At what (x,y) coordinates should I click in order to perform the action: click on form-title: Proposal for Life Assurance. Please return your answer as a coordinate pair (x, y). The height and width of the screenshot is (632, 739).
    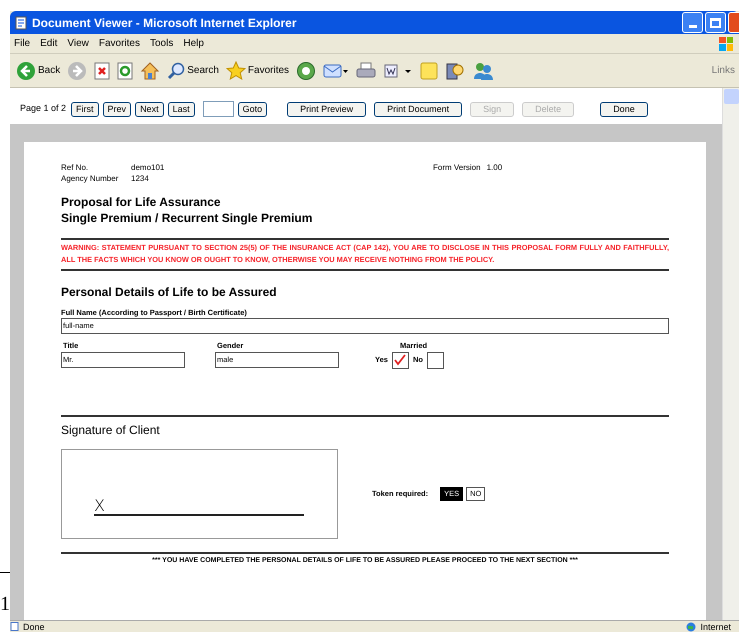
    Looking at the image, I should click on (141, 202).